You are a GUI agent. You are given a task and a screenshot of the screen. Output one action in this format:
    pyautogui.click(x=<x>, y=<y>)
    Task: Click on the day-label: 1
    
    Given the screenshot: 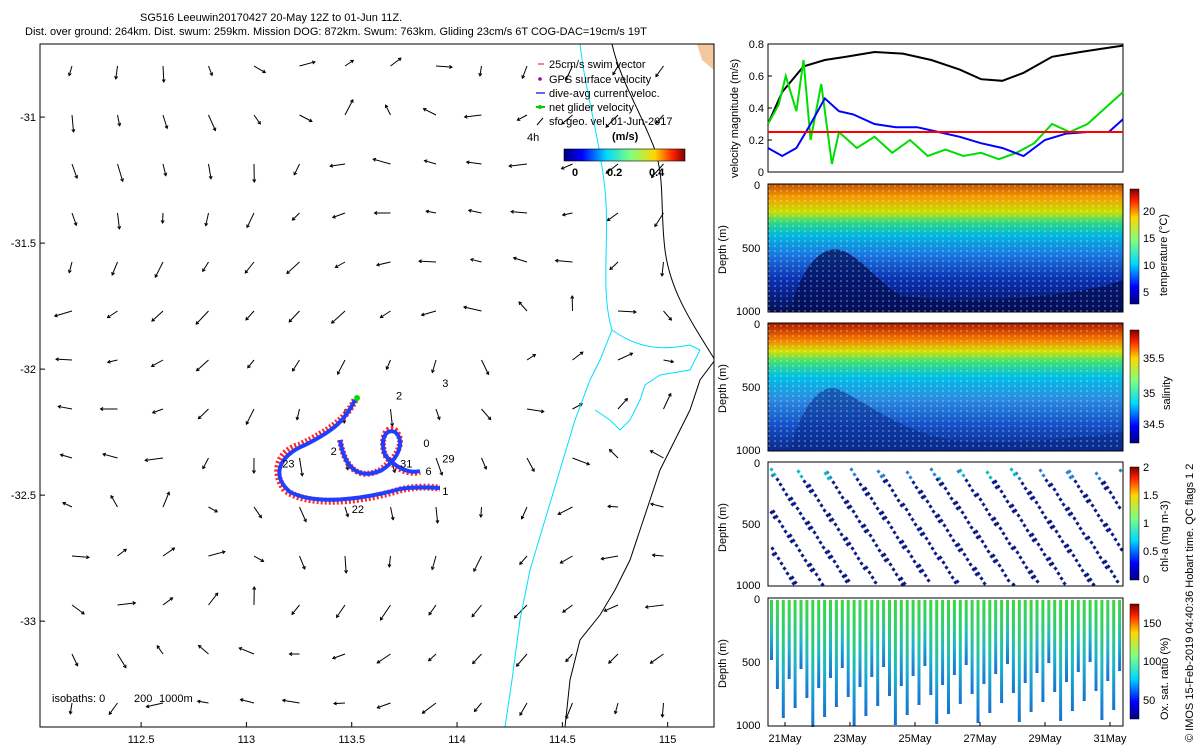 What is the action you would take?
    pyautogui.click(x=445, y=492)
    